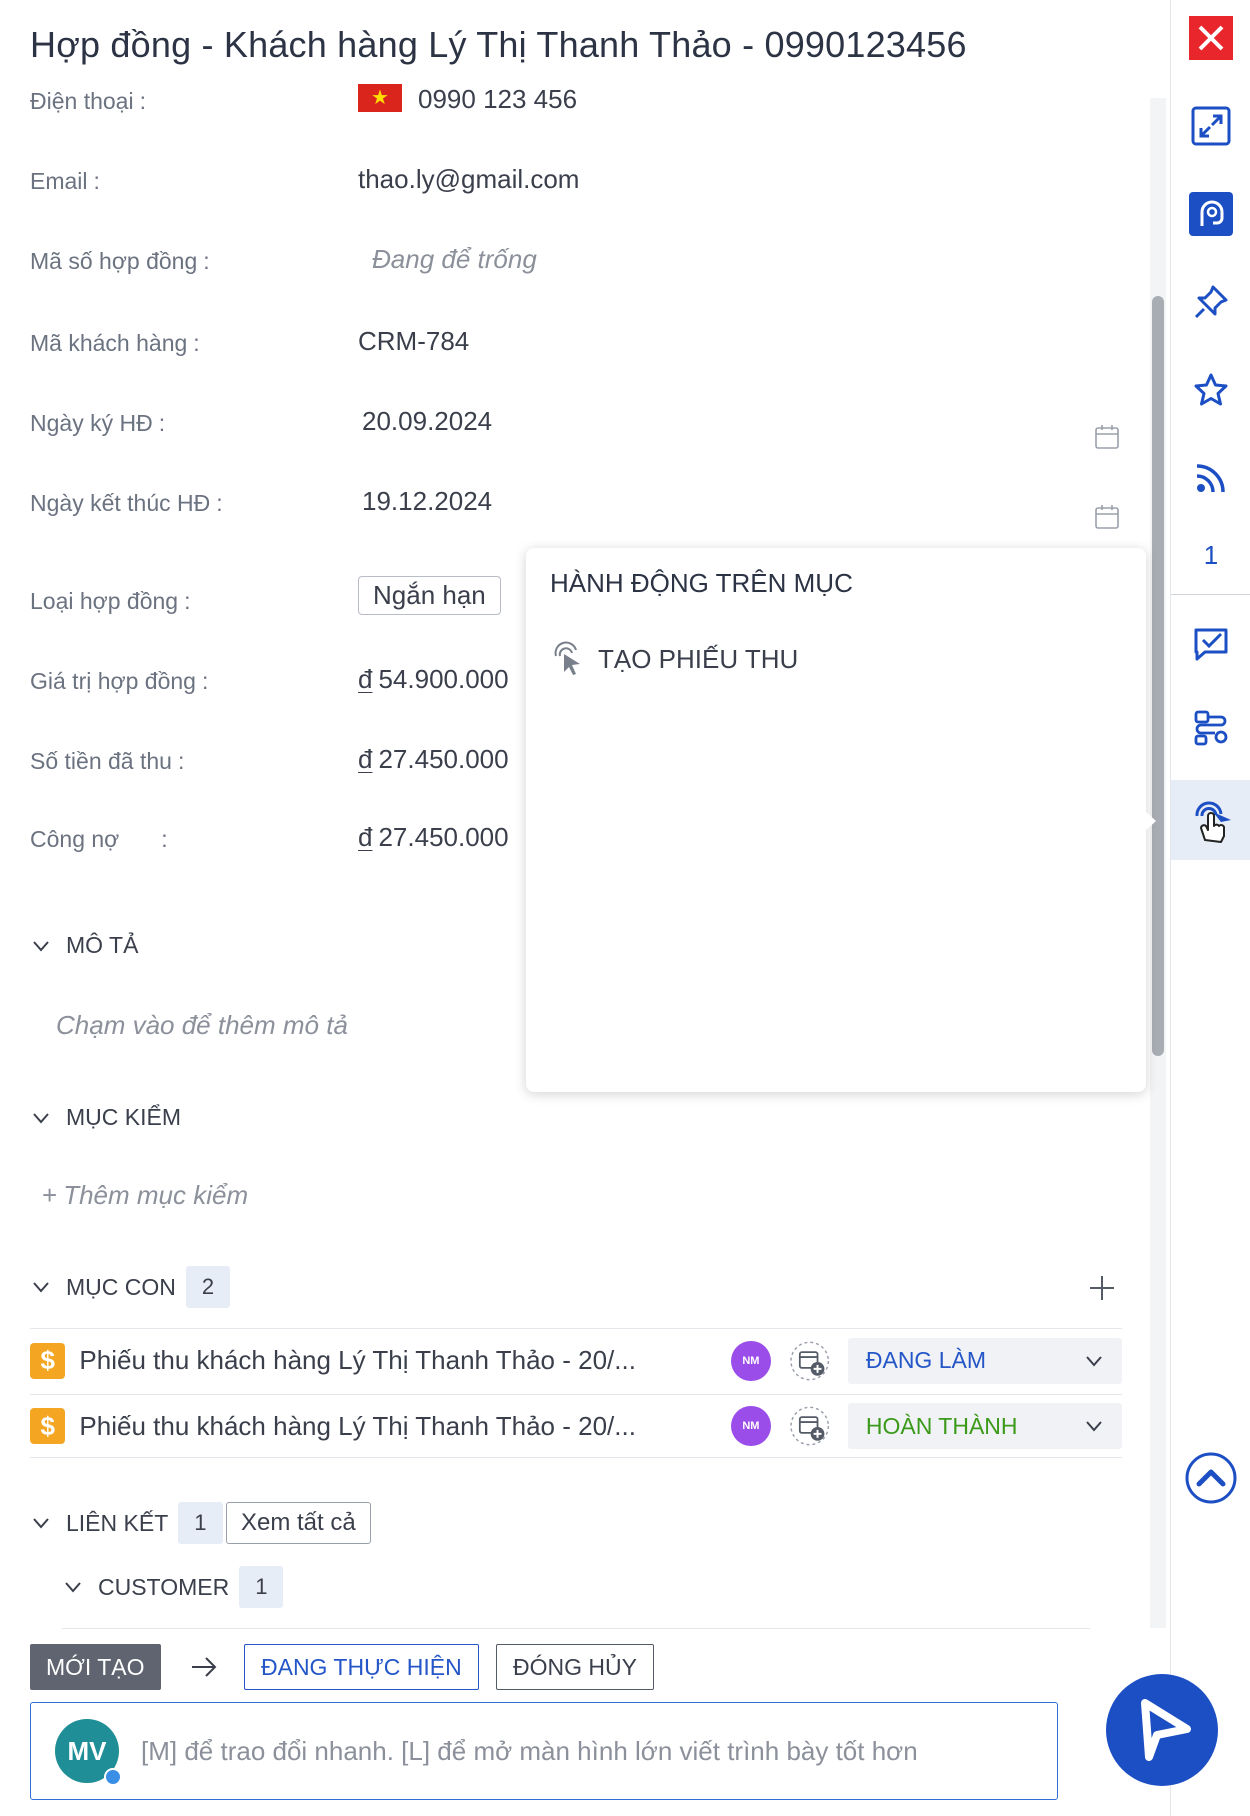 The image size is (1250, 1816). I want to click on actions-button, so click(1211, 820).